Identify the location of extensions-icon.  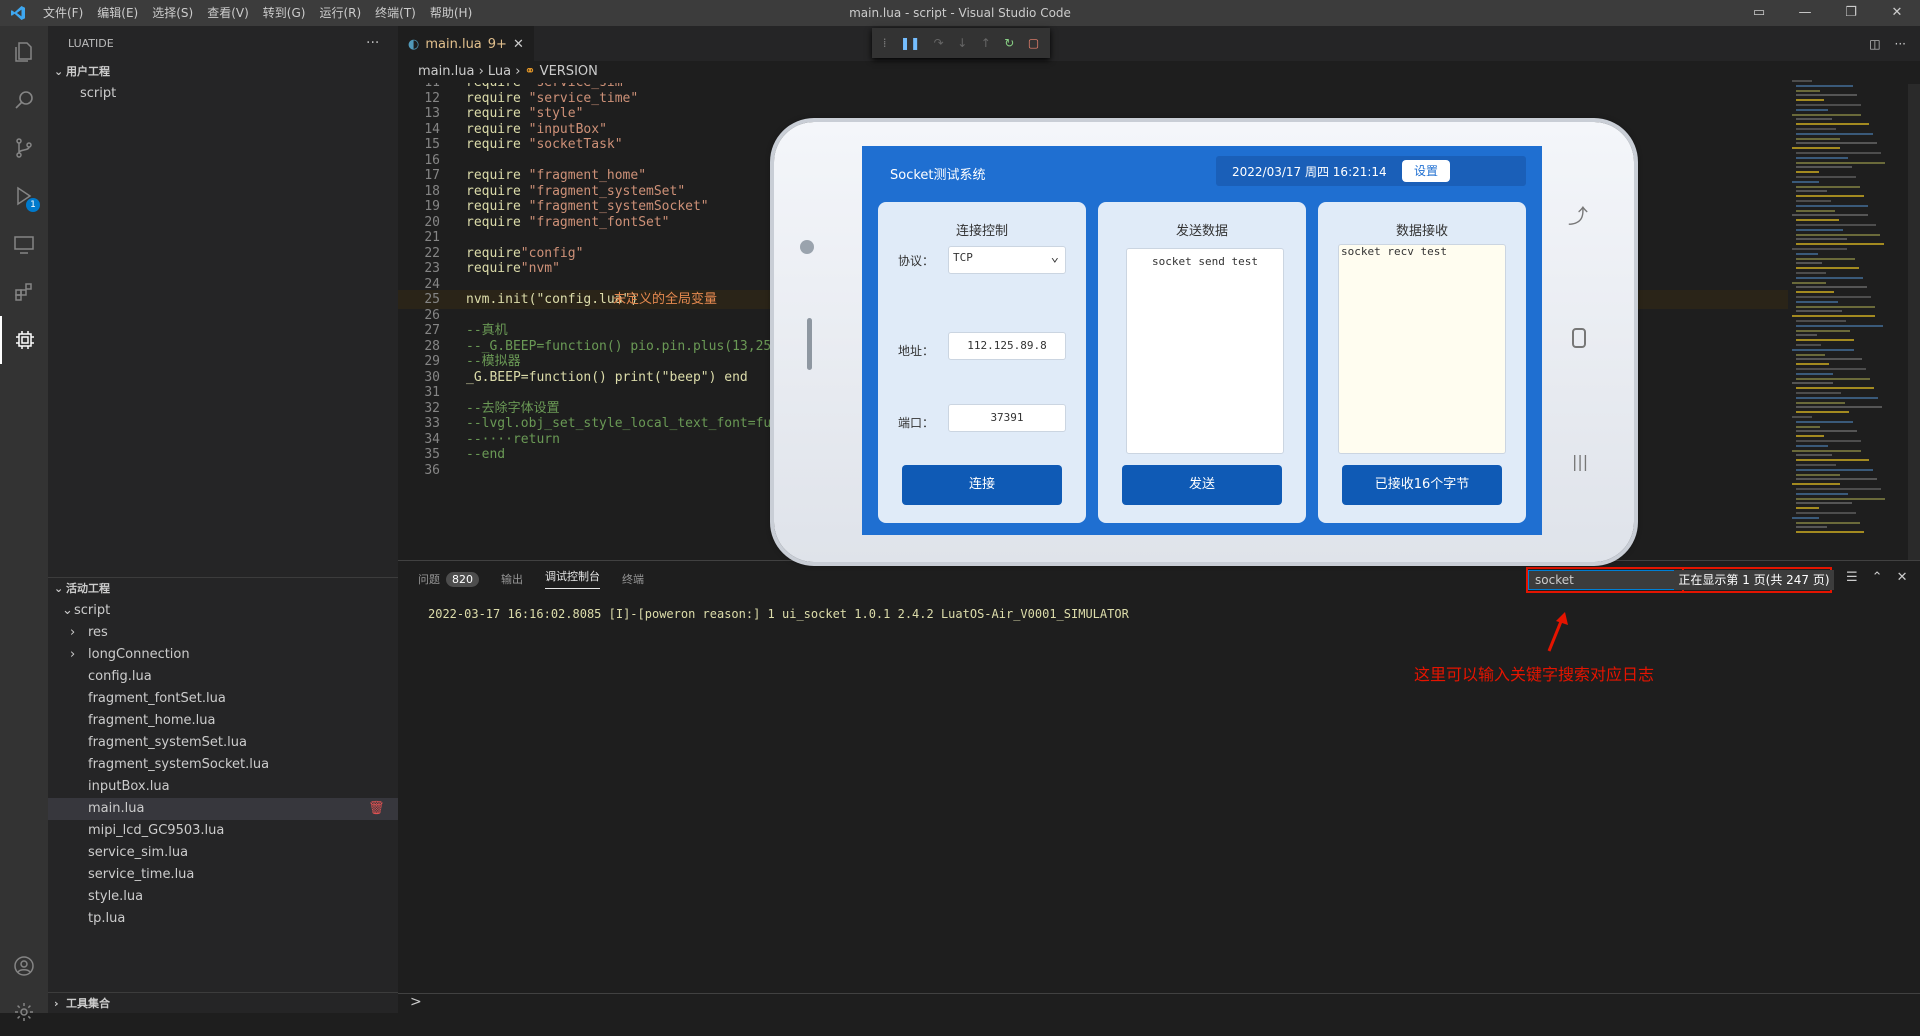
(24, 292).